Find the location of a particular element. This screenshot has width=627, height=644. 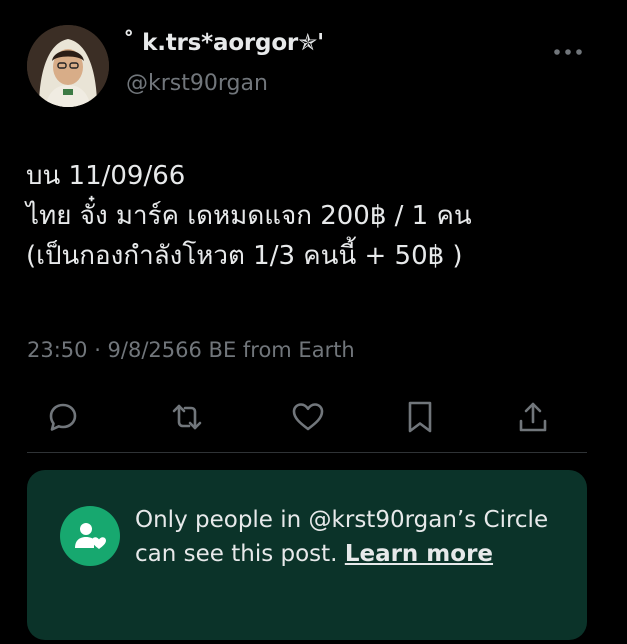

tweet-action-bar is located at coordinates (310, 419).